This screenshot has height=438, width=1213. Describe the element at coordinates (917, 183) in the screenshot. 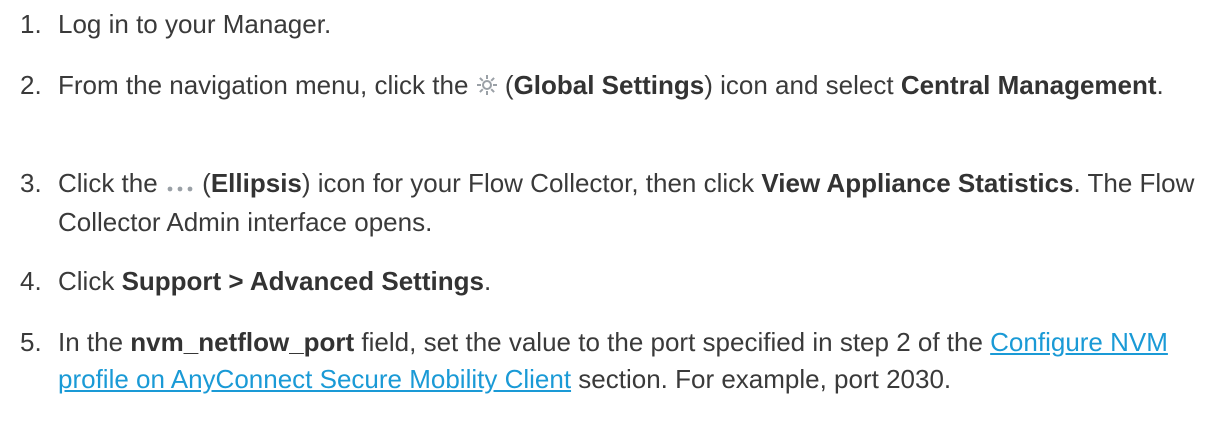

I see `ui-term: View Appliance Statistics` at that location.